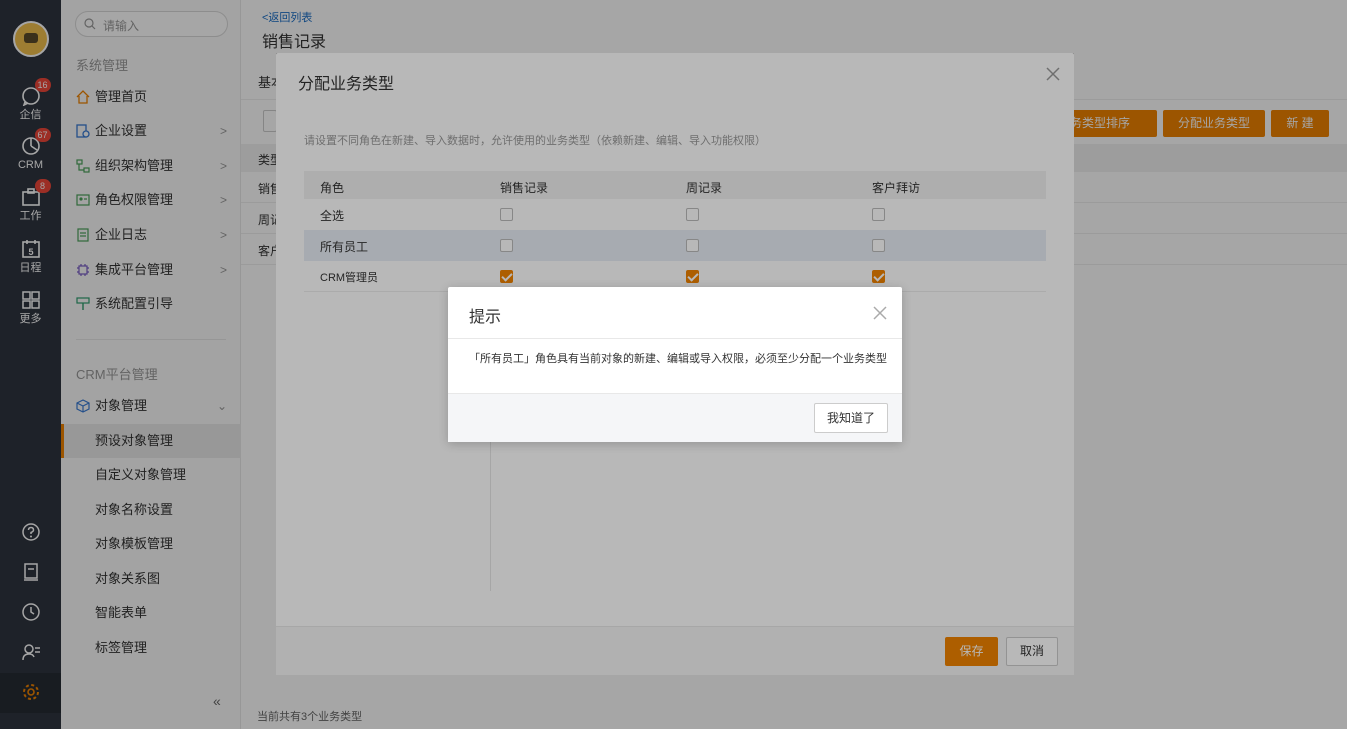 The height and width of the screenshot is (729, 1347). Describe the element at coordinates (675, 417) in the screenshot. I see `alert-footer: 我知道了` at that location.